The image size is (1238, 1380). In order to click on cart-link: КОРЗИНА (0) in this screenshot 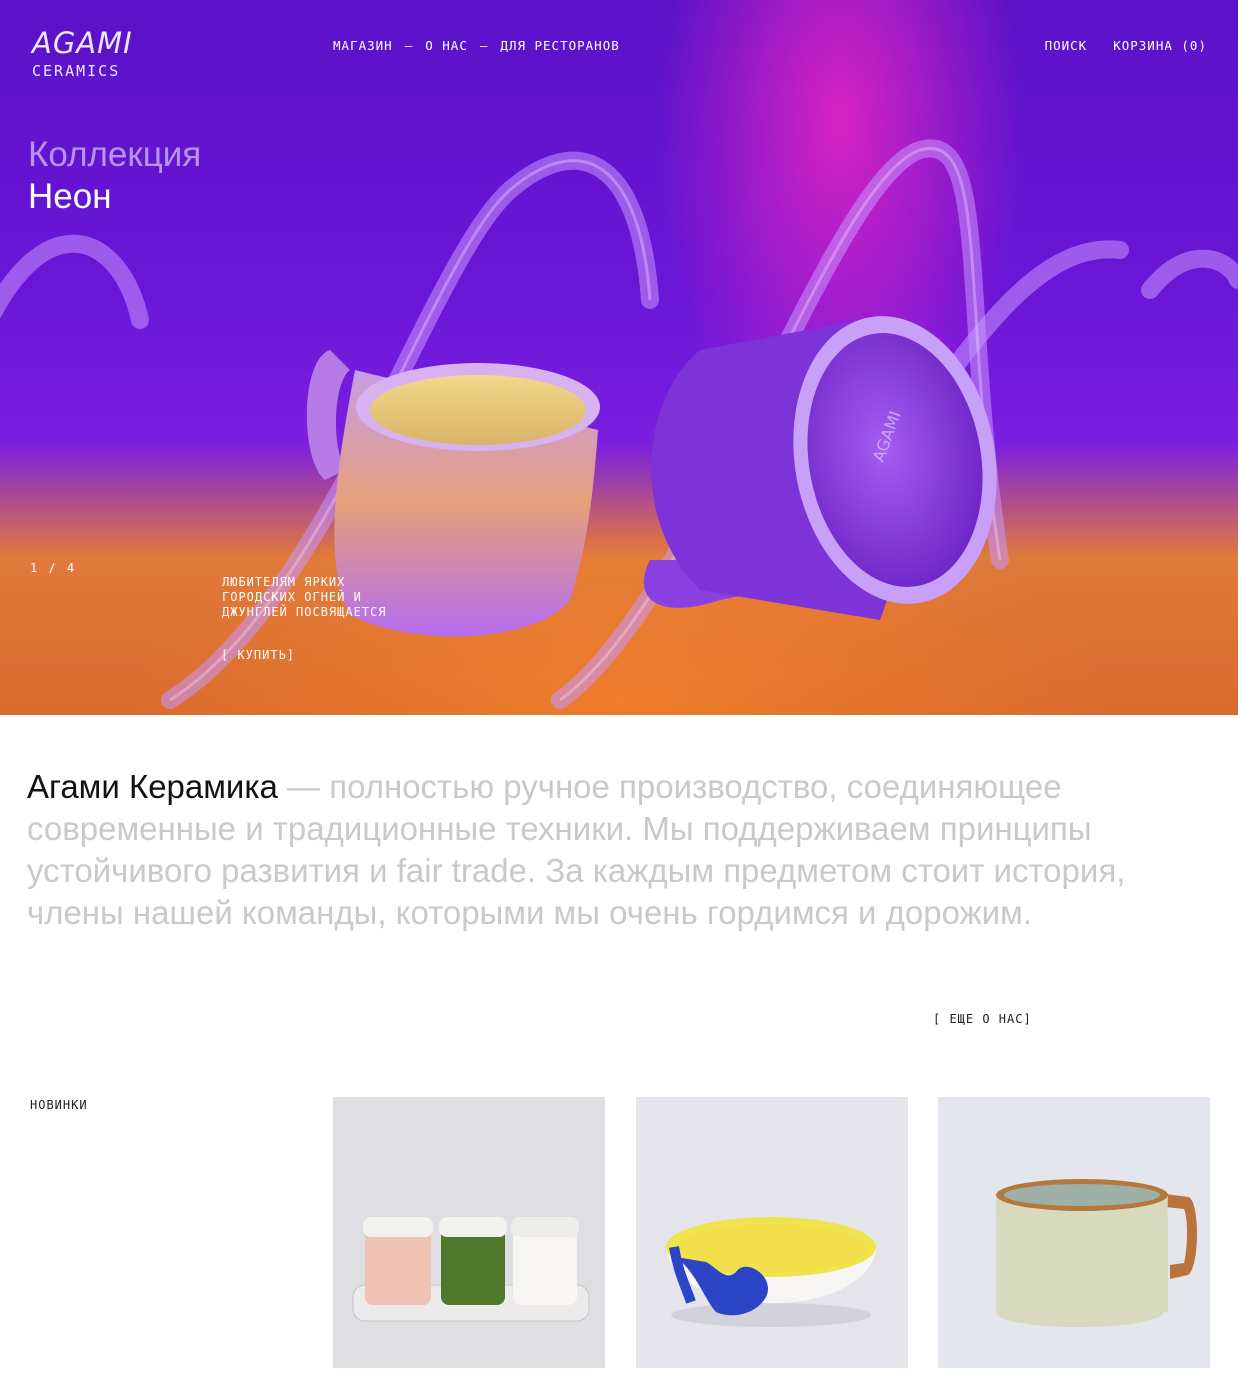, I will do `click(1160, 45)`.